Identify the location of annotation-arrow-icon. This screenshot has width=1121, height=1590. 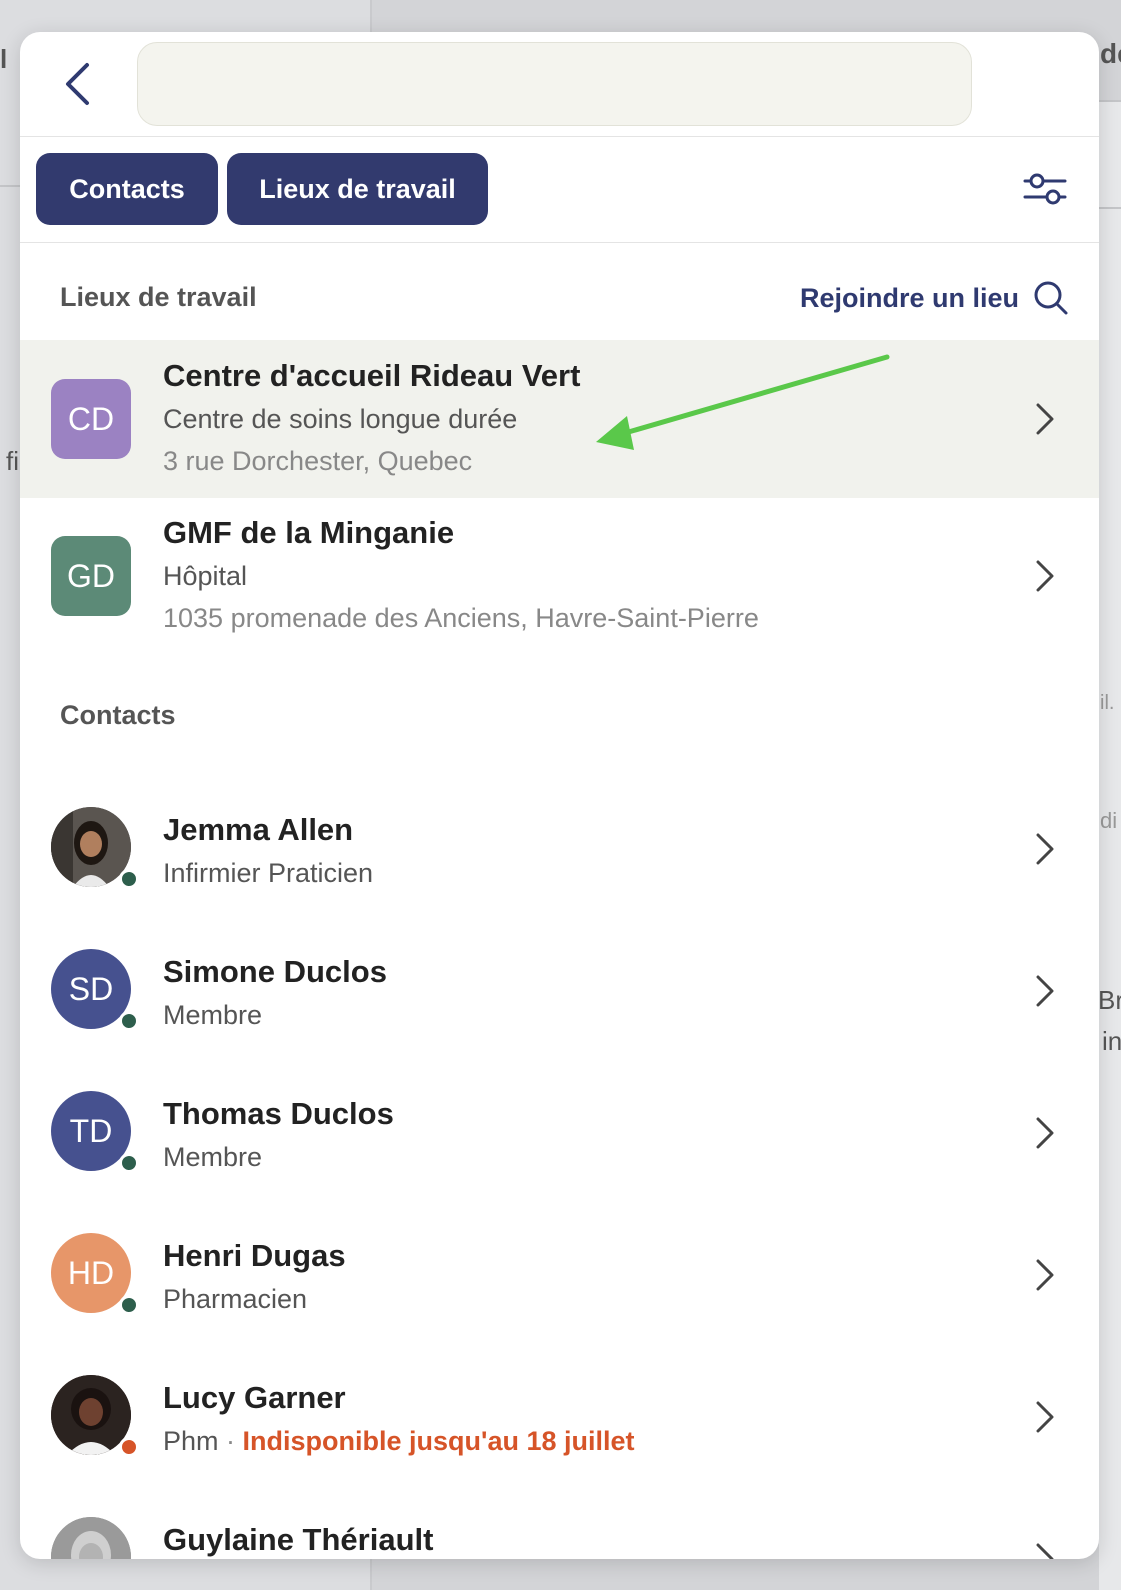
(743, 402).